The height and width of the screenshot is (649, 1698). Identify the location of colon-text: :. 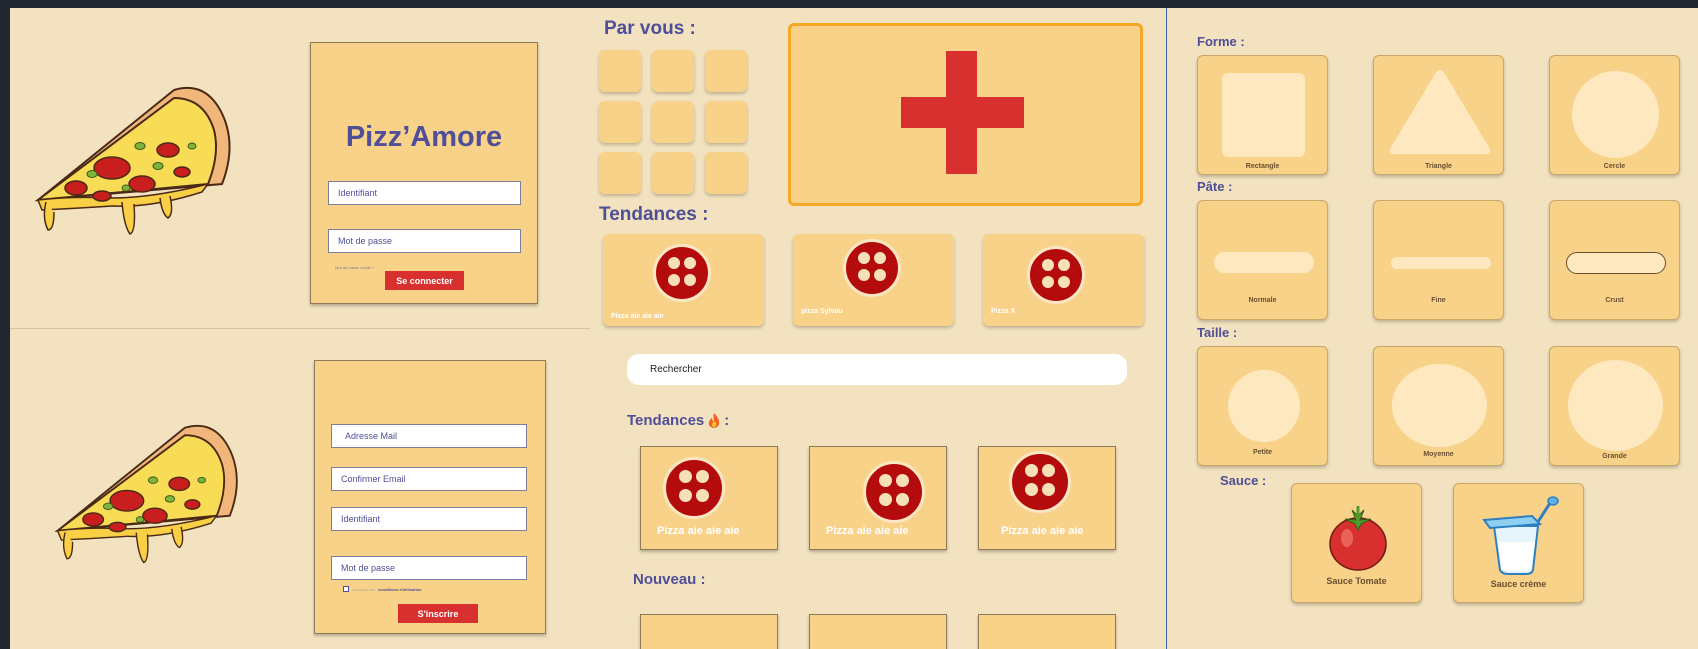
(727, 420).